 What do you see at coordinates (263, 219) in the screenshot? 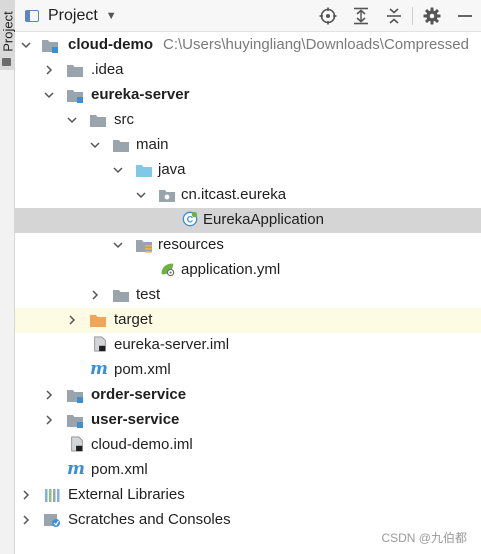
I see `tree-label-eureka-application: EurekaApplication` at bounding box center [263, 219].